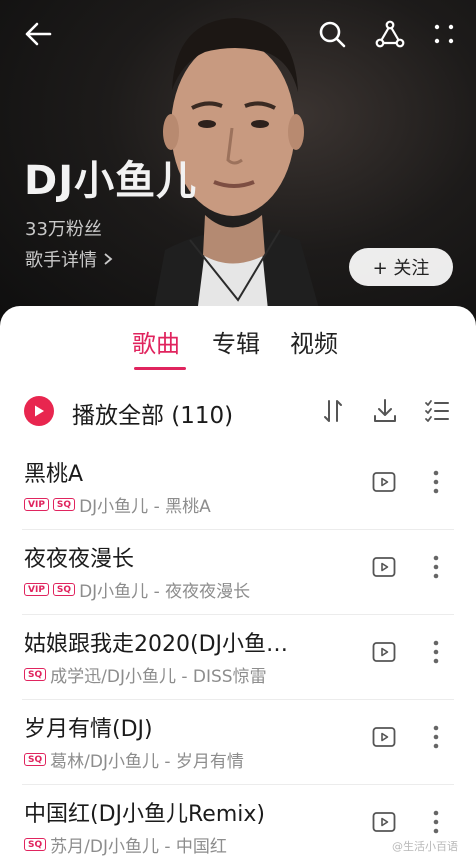 The image size is (476, 862). Describe the element at coordinates (238, 486) in the screenshot. I see `song-row: 黑桃A VIP SQ DJ小鱼儿 - 黑桃A` at that location.